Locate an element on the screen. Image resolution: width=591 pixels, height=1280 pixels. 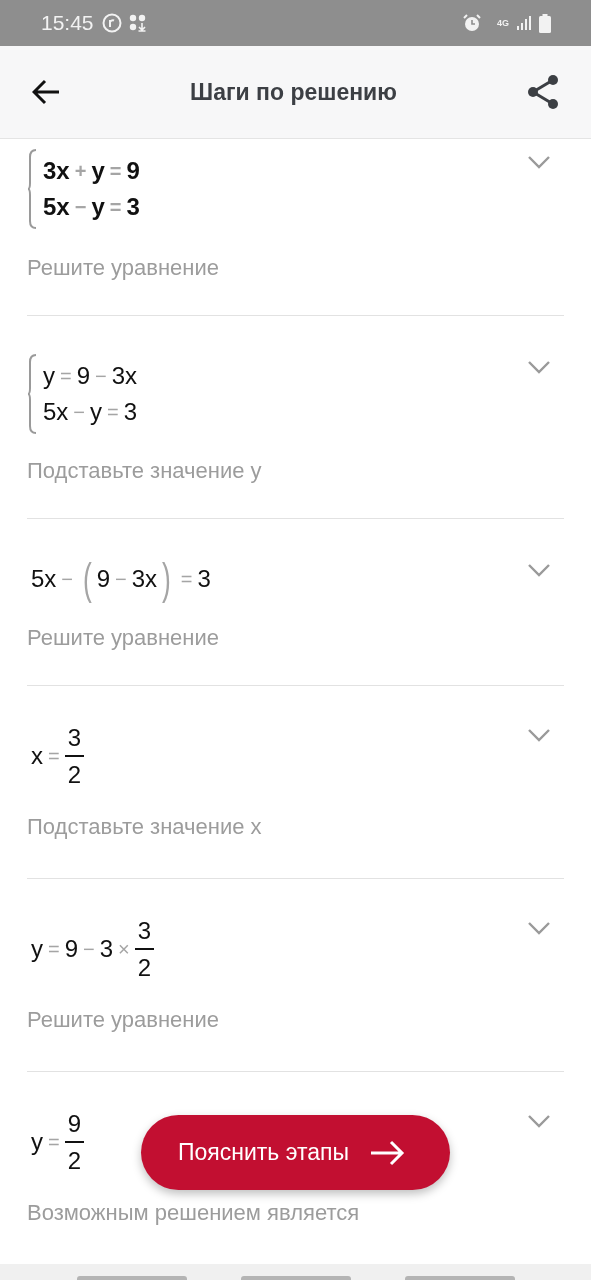
equation: 3x + y = 9 is located at coordinates (91, 171).